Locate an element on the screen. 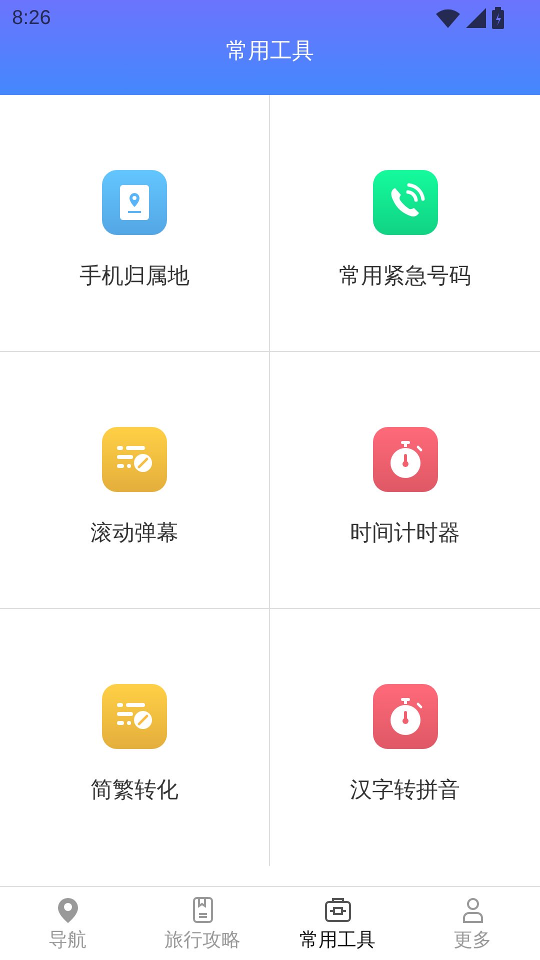 The image size is (540, 960). page-title: 常用工具 is located at coordinates (270, 52).